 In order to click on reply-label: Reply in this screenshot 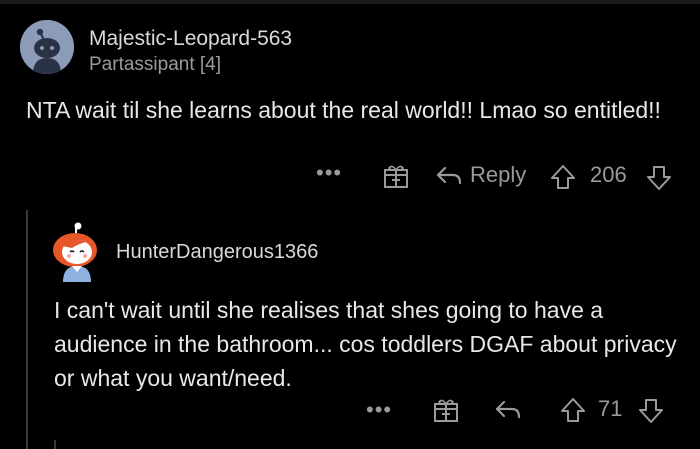, I will do `click(498, 174)`.